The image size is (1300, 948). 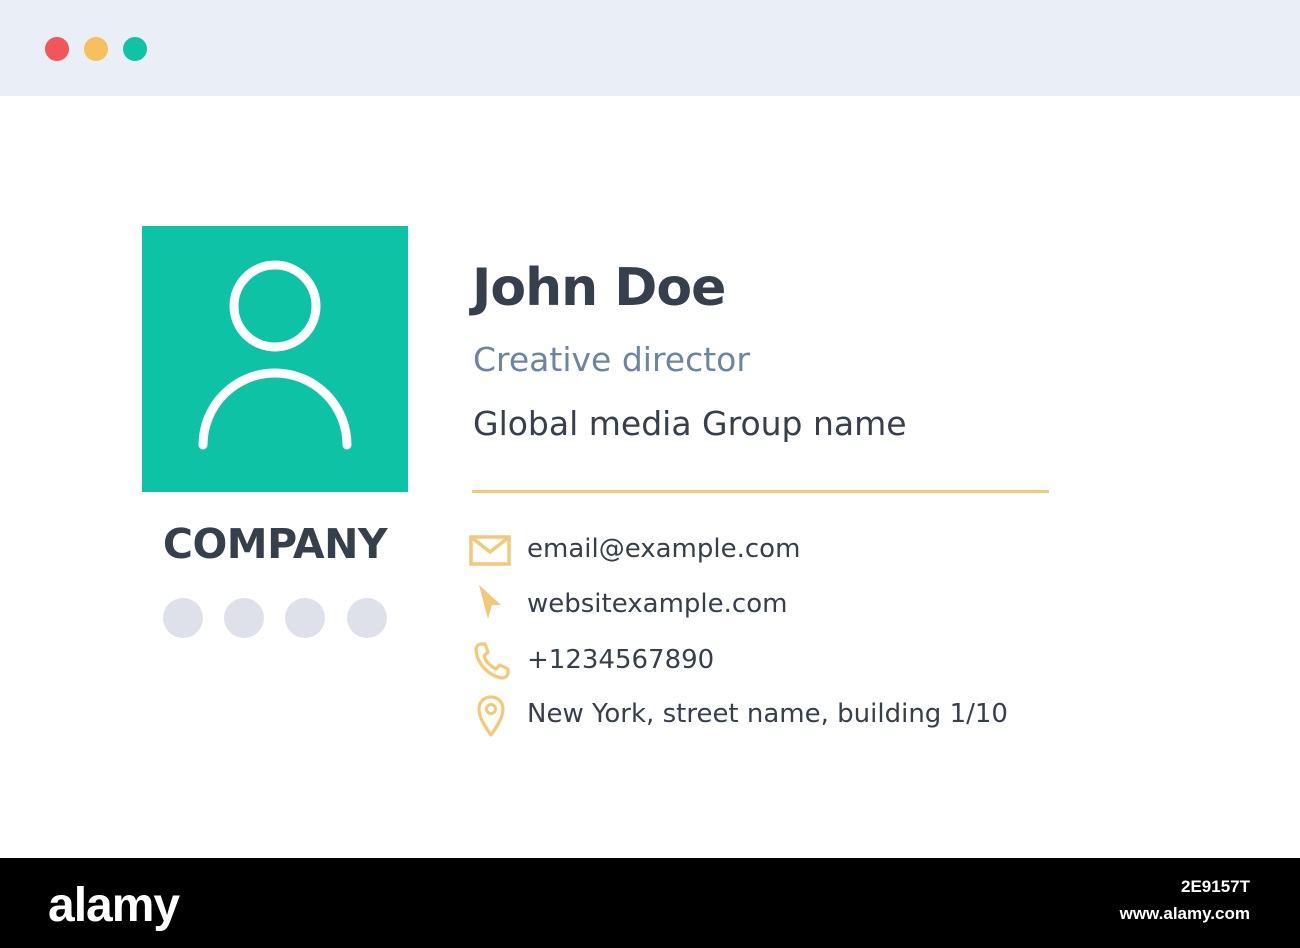 I want to click on cursor-icon, so click(x=490, y=602).